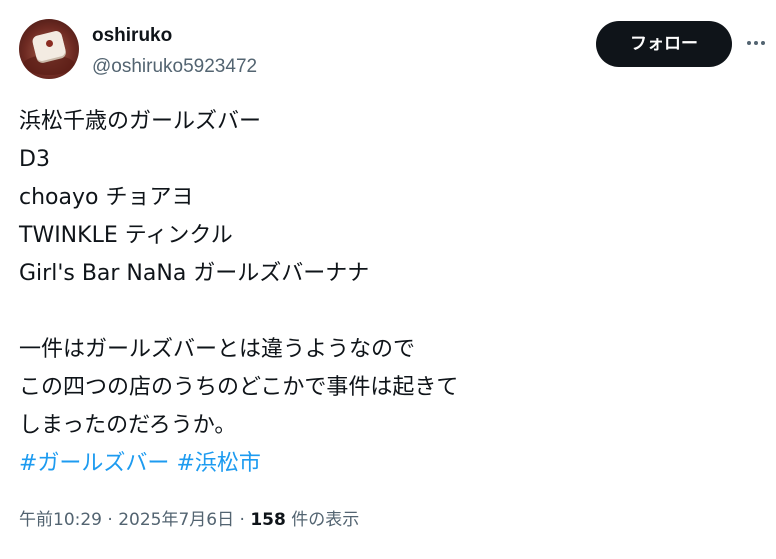 The height and width of the screenshot is (559, 776). Describe the element at coordinates (34, 159) in the screenshot. I see `tweet-line: D3` at that location.